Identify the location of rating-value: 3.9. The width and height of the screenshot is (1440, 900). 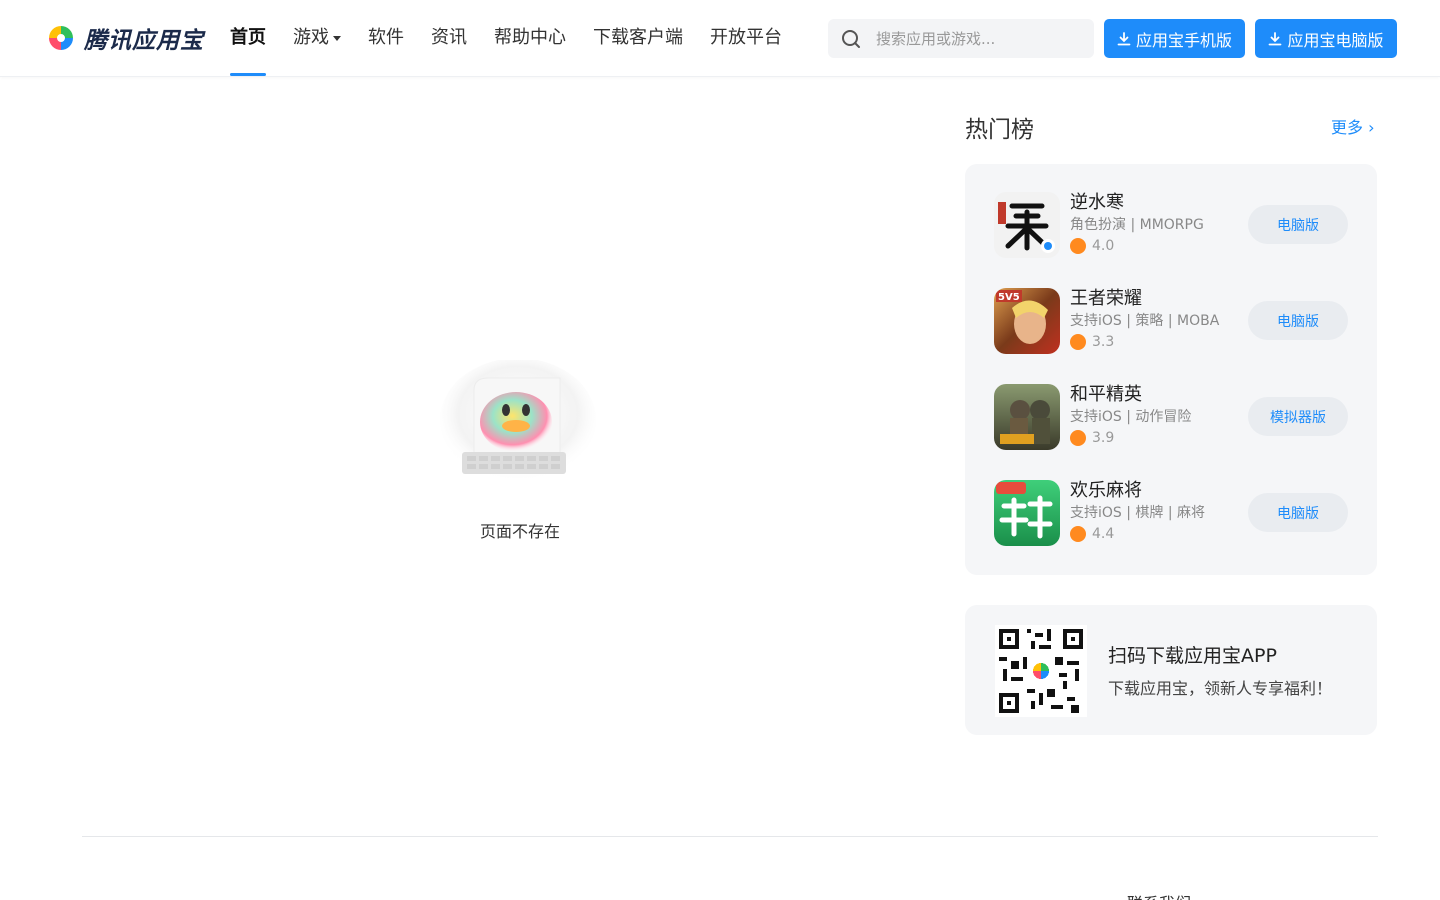
(1103, 438).